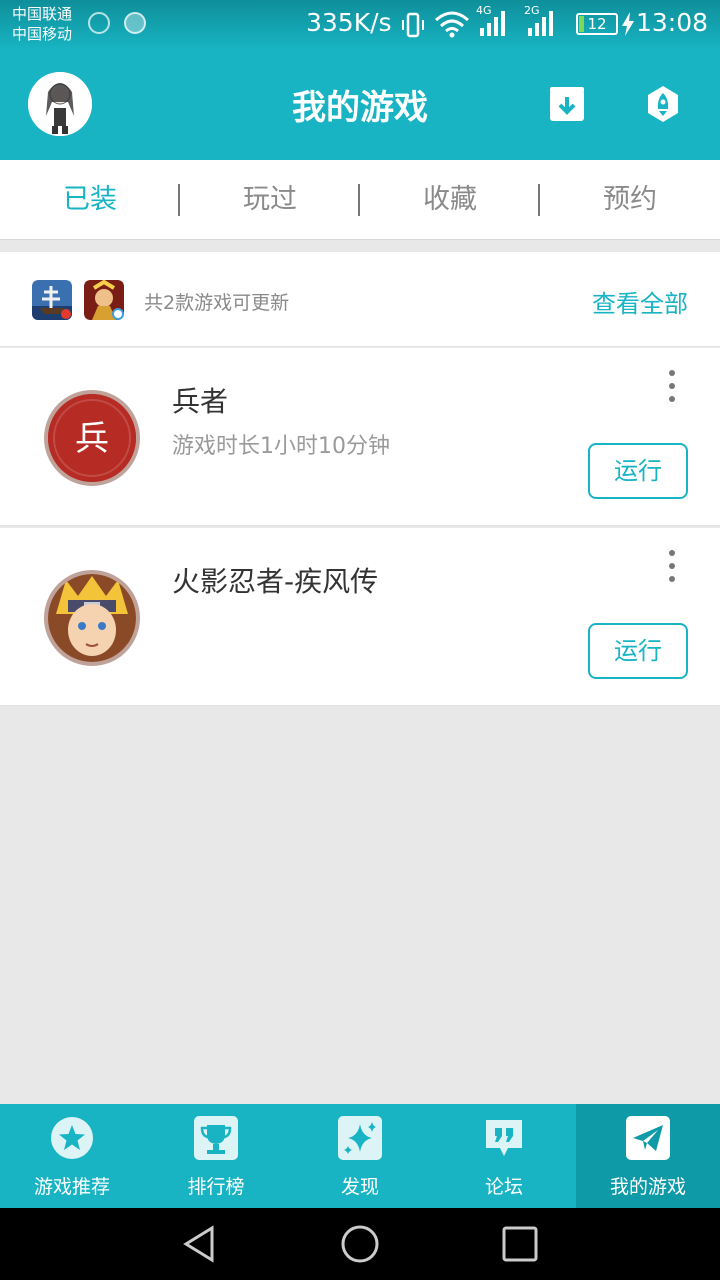 The image size is (720, 1280). I want to click on game-name: 兵者, so click(200, 401).